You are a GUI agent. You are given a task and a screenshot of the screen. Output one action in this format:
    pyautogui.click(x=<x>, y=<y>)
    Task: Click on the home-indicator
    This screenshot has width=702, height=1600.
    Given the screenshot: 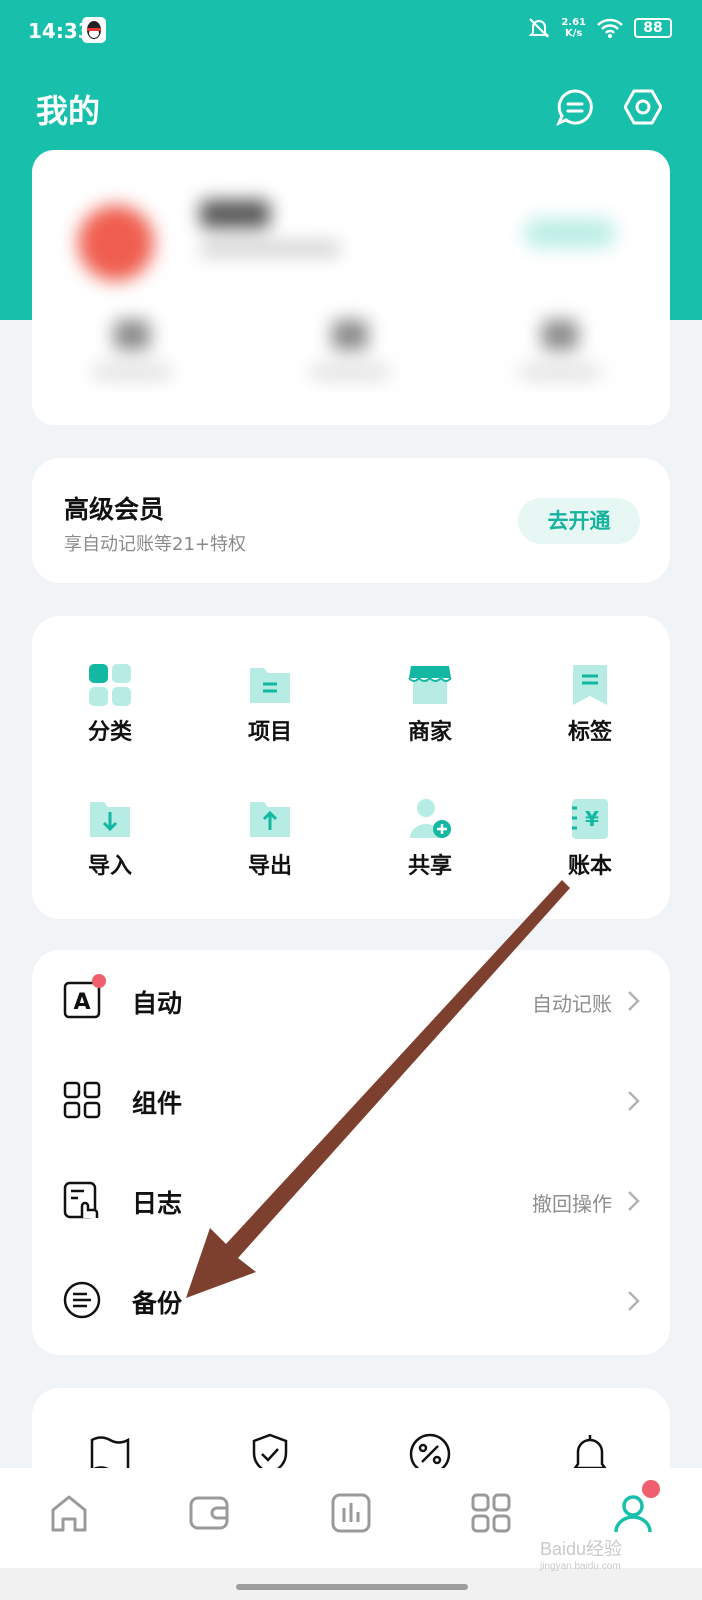 What is the action you would take?
    pyautogui.click(x=352, y=1587)
    